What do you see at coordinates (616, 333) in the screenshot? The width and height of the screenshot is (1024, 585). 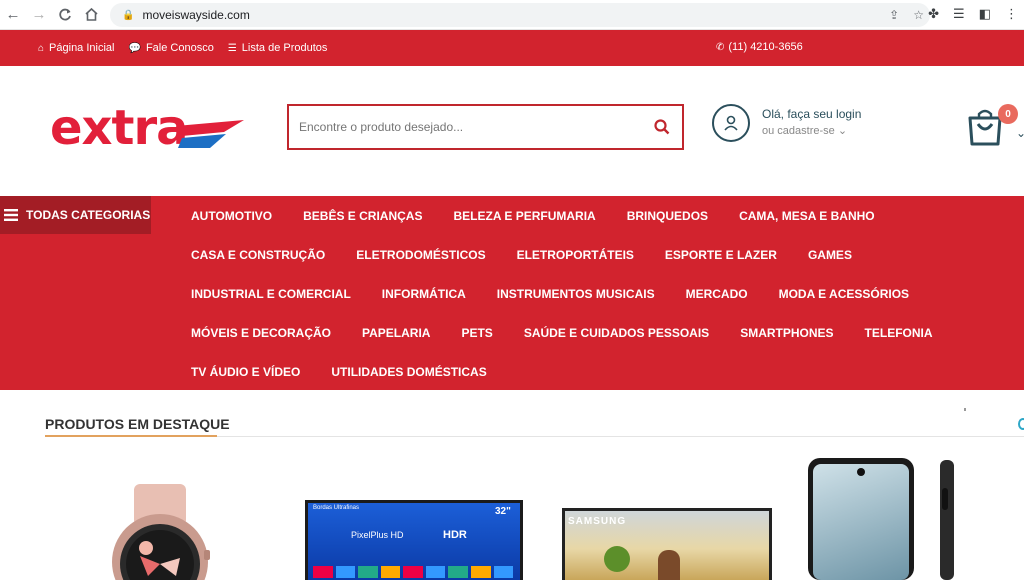 I see `category-link: SAÚDE E CUIDADOS PESSOAIS` at bounding box center [616, 333].